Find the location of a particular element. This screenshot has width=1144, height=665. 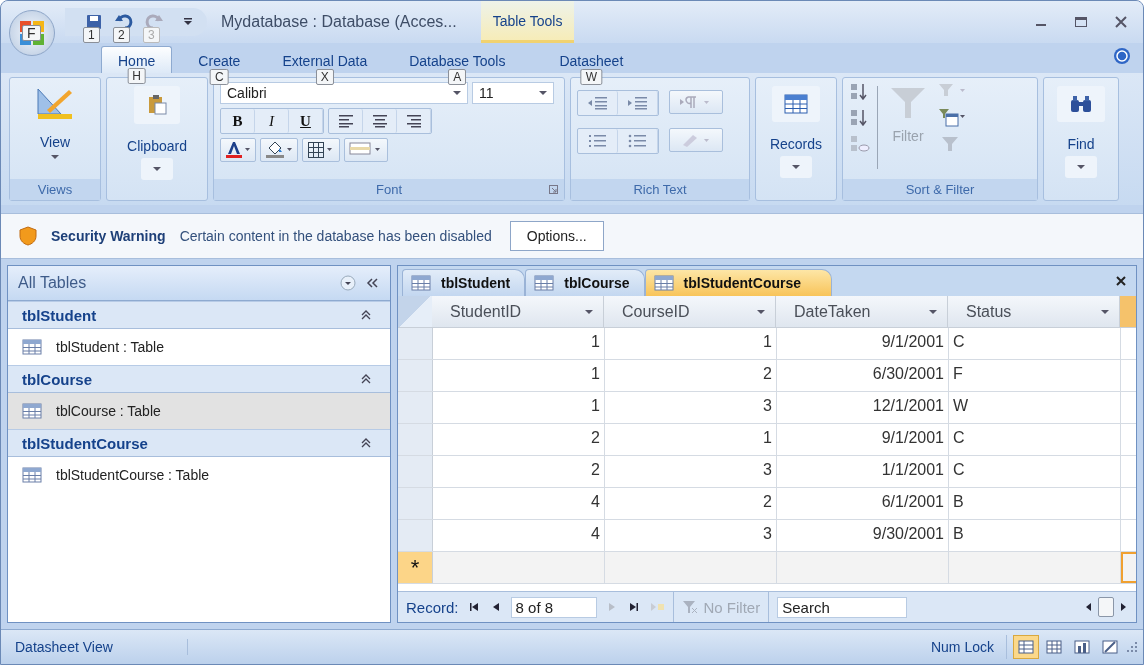

keytip: H is located at coordinates (136, 76).